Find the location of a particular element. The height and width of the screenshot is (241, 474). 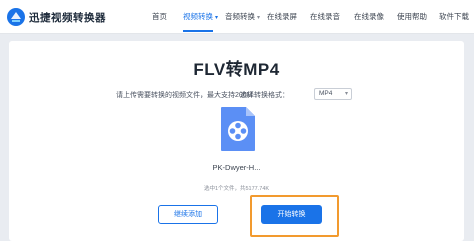

page-title: FLV转MP4 is located at coordinates (236, 69).